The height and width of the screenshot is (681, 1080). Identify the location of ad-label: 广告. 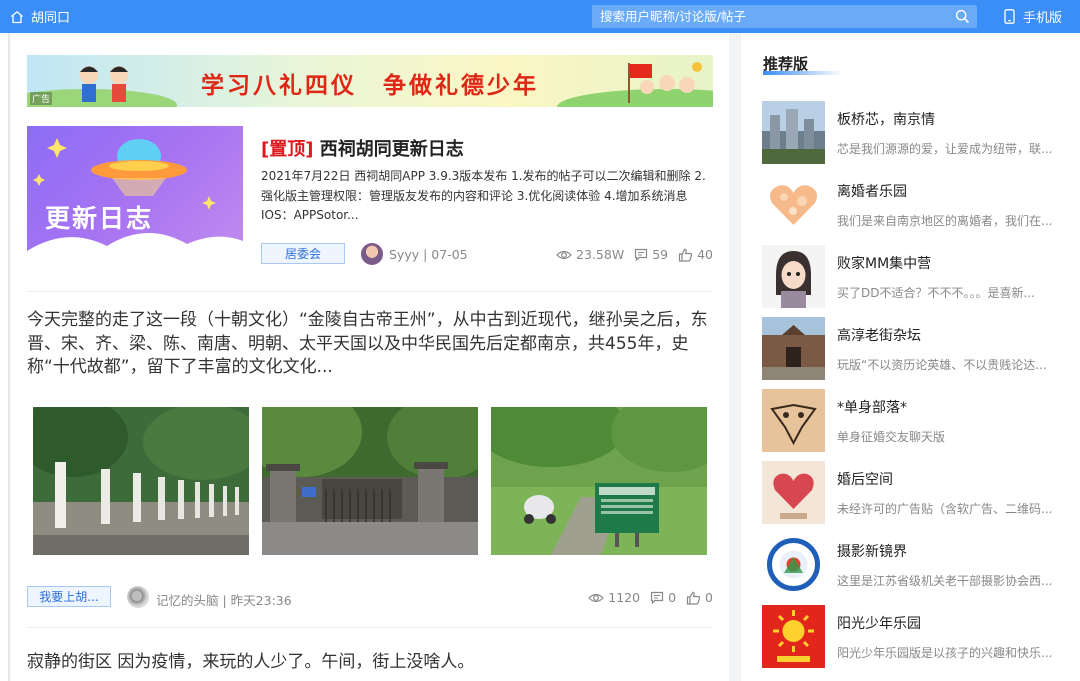
(41, 98).